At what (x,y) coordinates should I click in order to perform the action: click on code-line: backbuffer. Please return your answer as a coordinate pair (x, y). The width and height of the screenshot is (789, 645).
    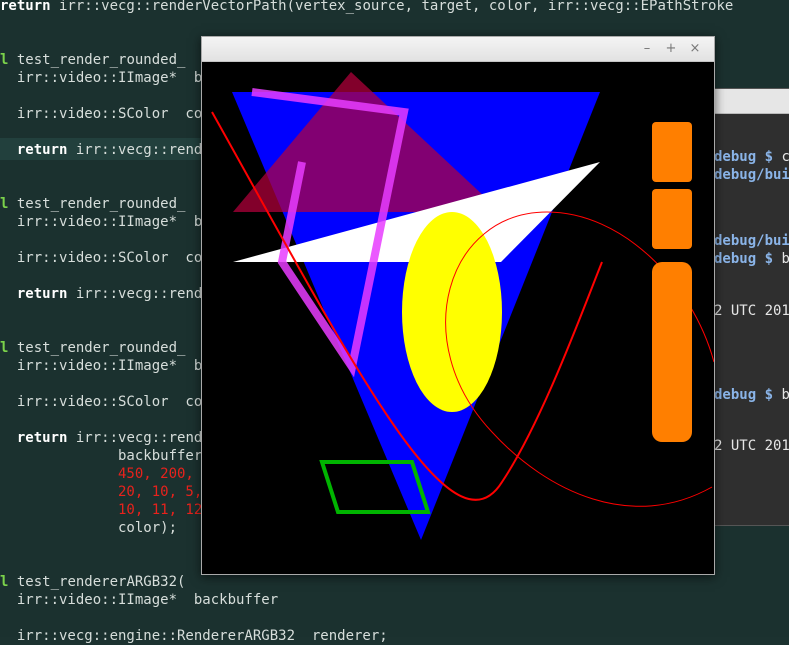
    Looking at the image, I should click on (101, 456).